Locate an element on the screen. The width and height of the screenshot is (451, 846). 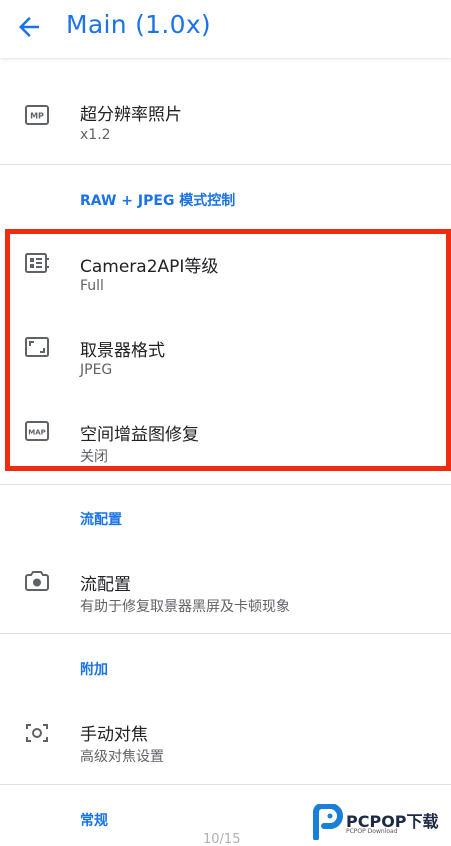
pref-super-resolution: MP 超分辨率照片 x1.2 is located at coordinates (225, 124).